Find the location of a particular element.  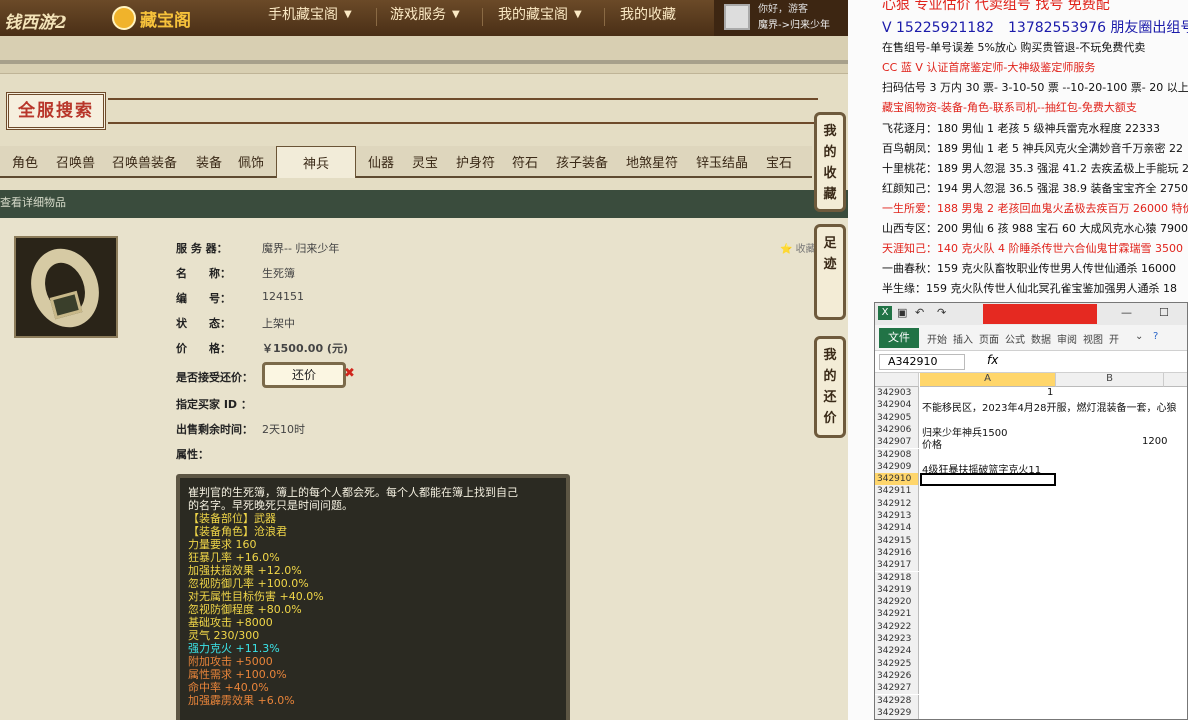

sheet-cell: 价格 is located at coordinates (932, 443).